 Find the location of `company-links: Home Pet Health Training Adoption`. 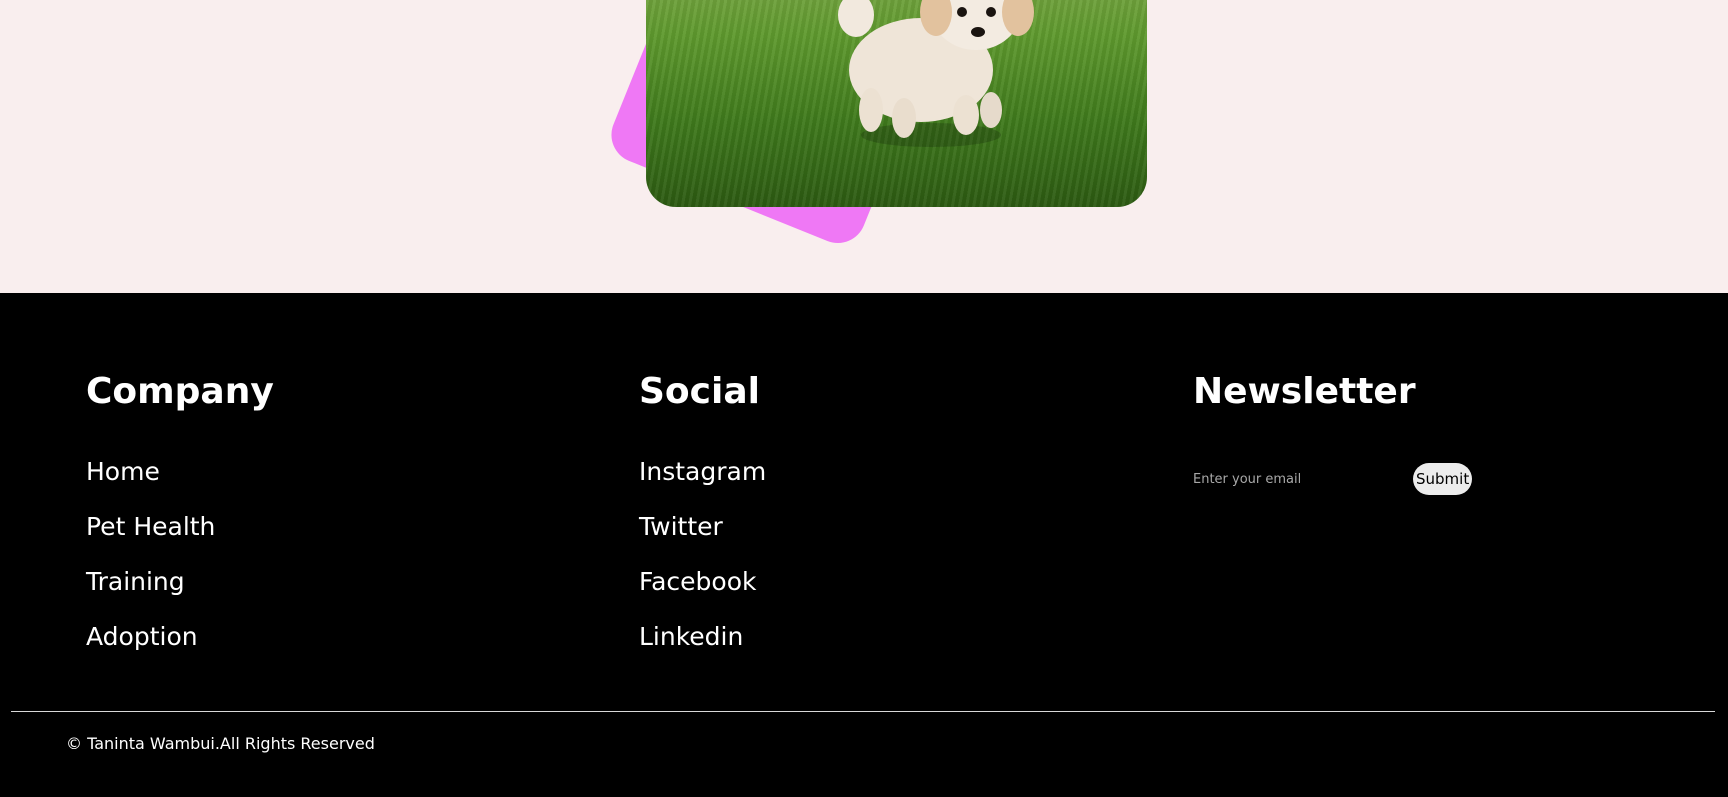

company-links: Home Pet Health Training Adoption is located at coordinates (180, 567).